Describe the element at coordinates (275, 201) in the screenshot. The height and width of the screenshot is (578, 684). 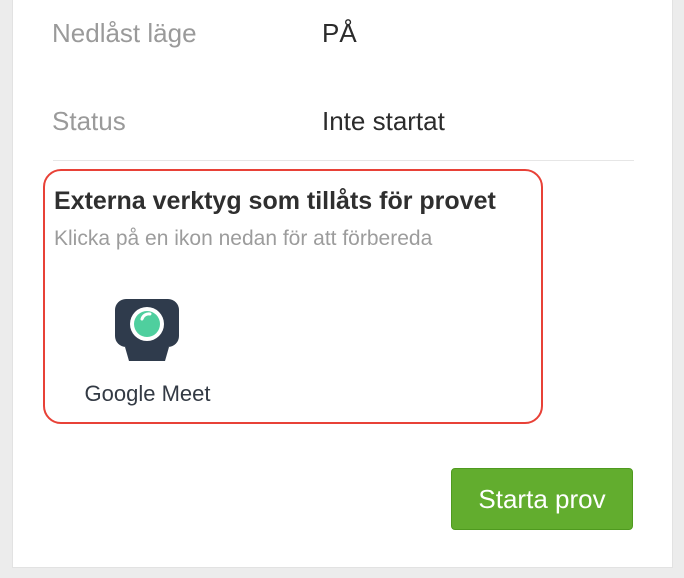
I see `section-title: Externa verktyg som tillåts för provet` at that location.